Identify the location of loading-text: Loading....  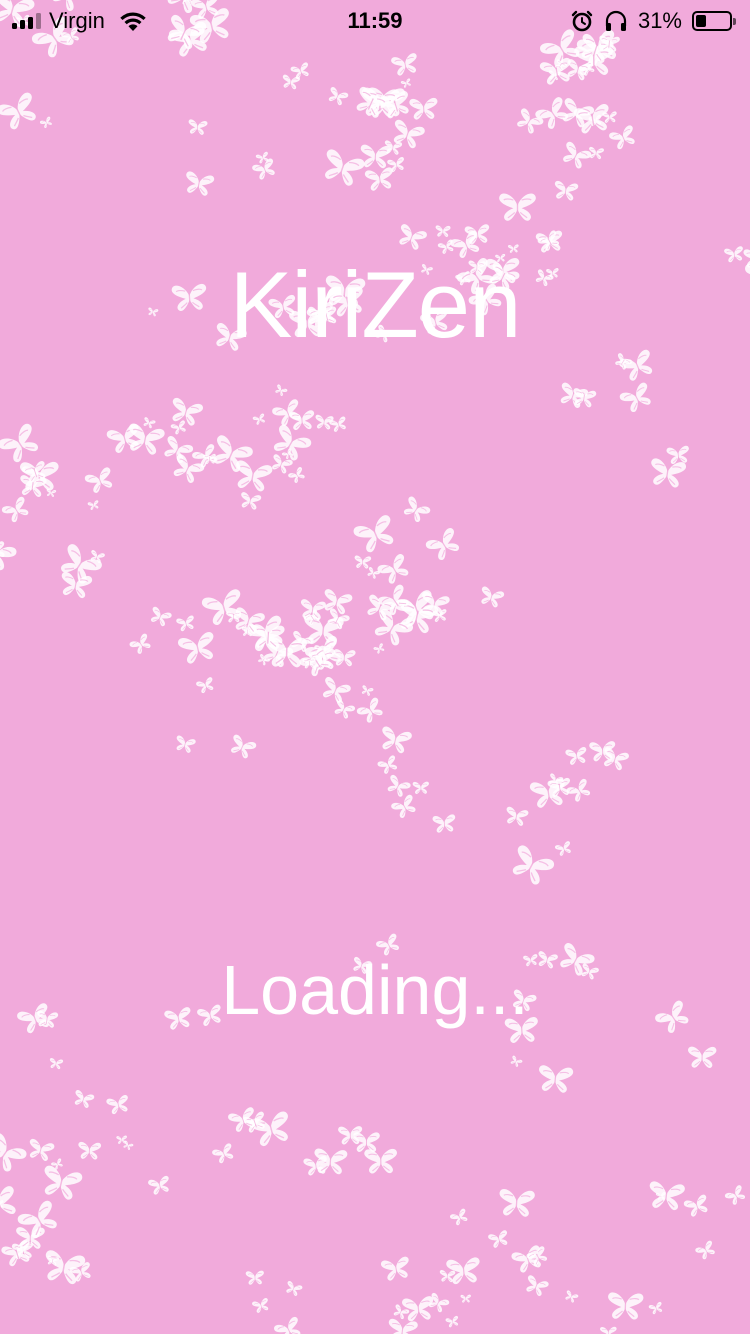
(375, 990).